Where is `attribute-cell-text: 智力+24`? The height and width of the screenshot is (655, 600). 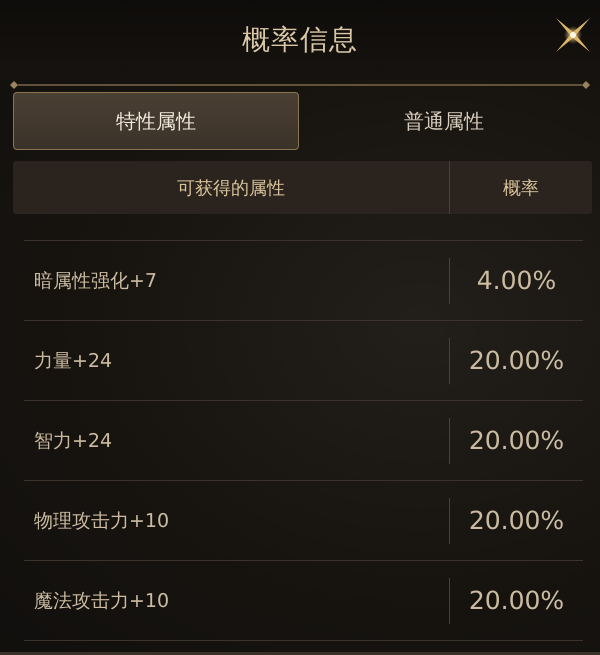 attribute-cell-text: 智力+24 is located at coordinates (72, 441).